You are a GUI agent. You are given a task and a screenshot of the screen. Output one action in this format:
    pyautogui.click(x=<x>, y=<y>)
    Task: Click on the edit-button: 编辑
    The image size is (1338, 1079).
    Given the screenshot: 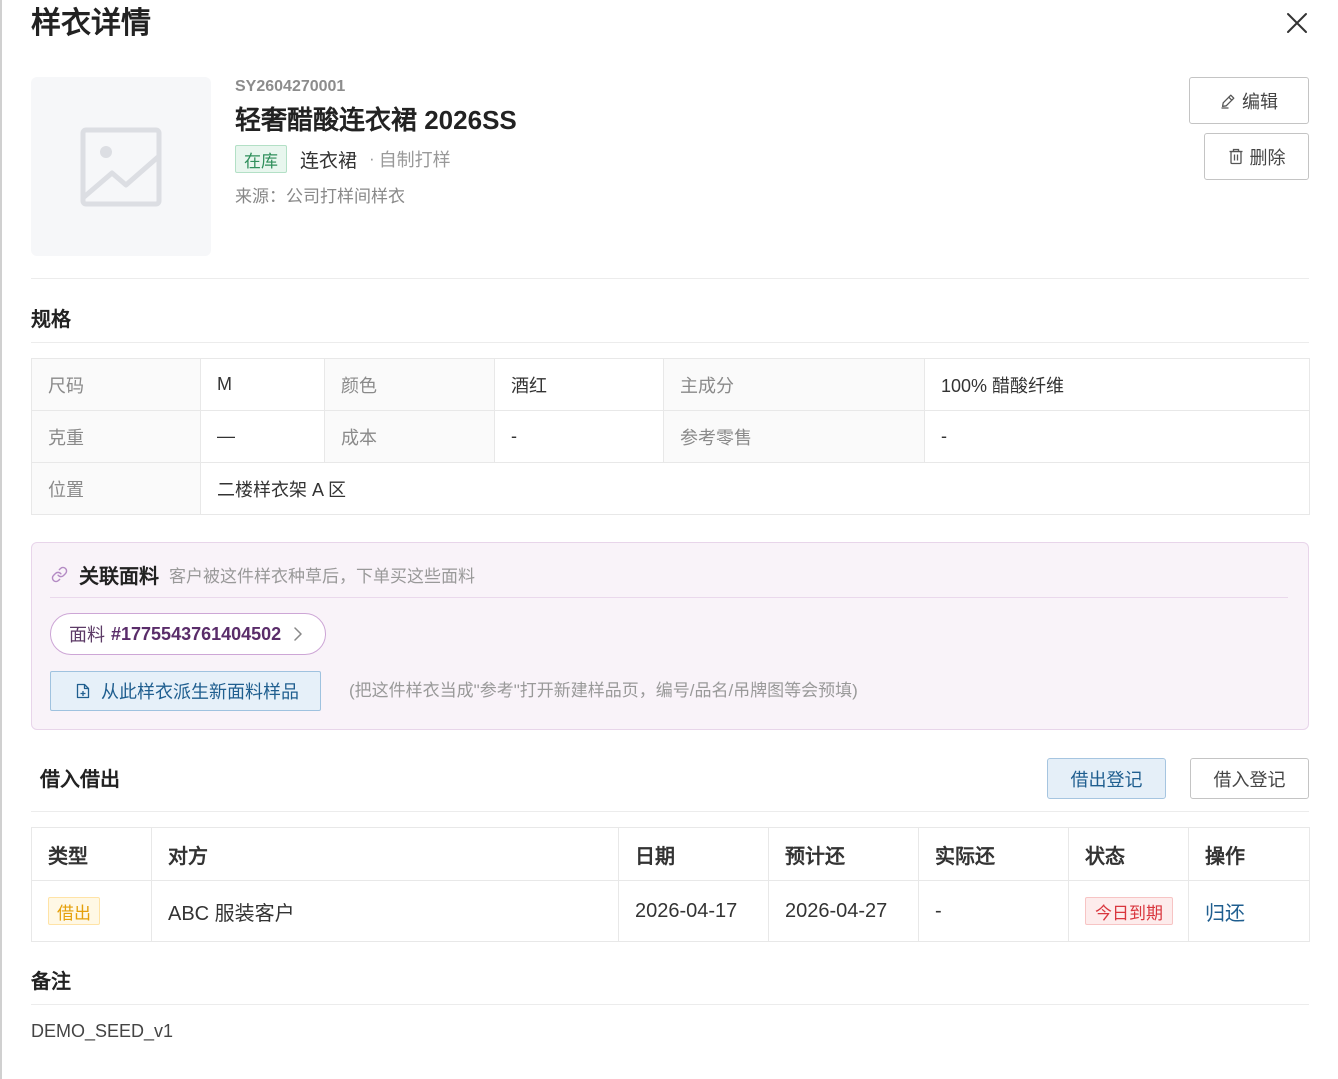 What is the action you would take?
    pyautogui.click(x=1249, y=100)
    